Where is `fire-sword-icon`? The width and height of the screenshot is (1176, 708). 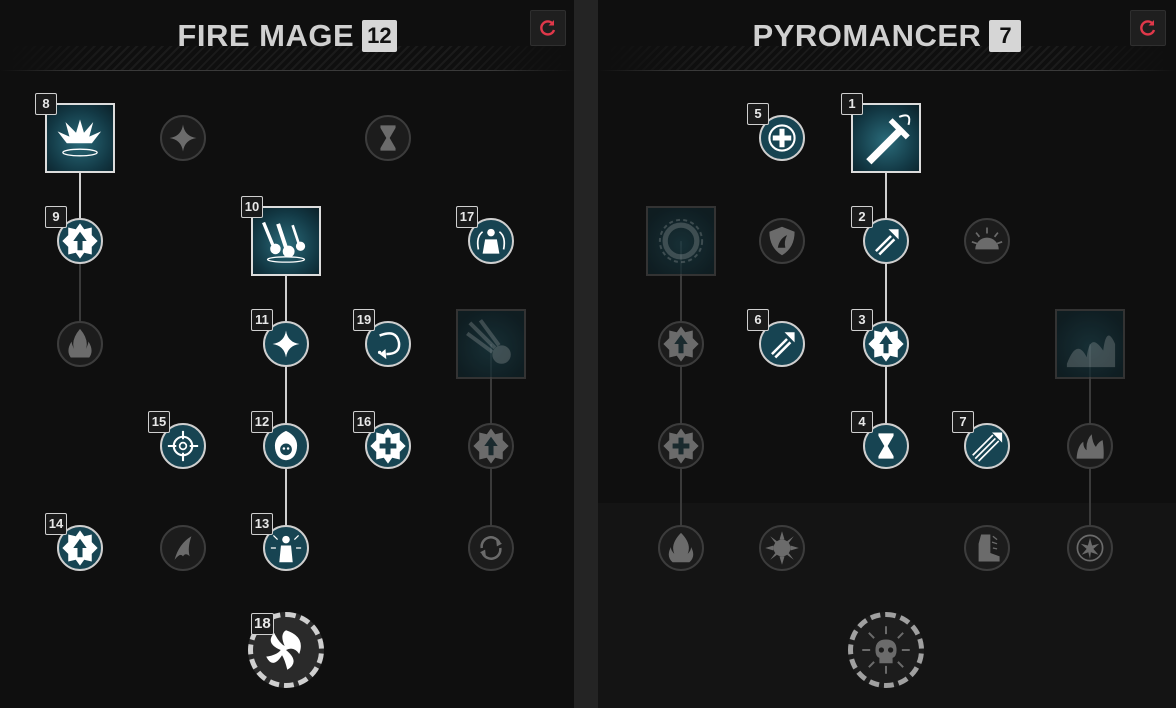
fire-sword-icon is located at coordinates (888, 139).